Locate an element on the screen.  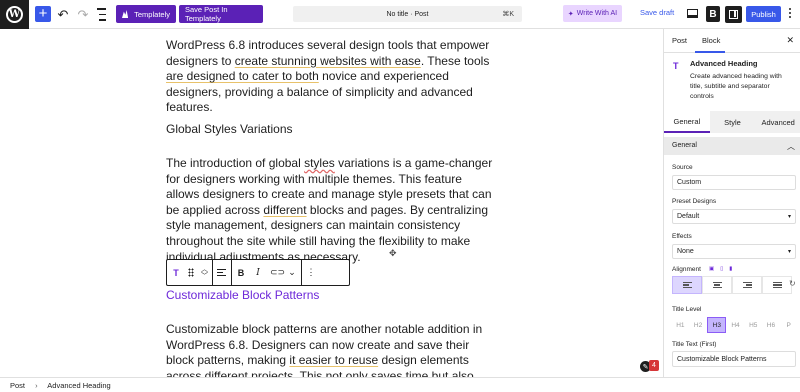
align-right-button is located at coordinates (747, 285).